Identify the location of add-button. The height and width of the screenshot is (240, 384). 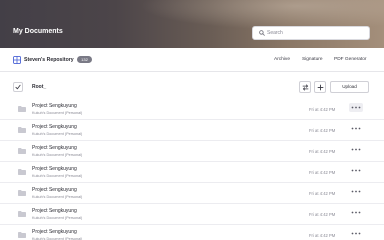
(320, 87).